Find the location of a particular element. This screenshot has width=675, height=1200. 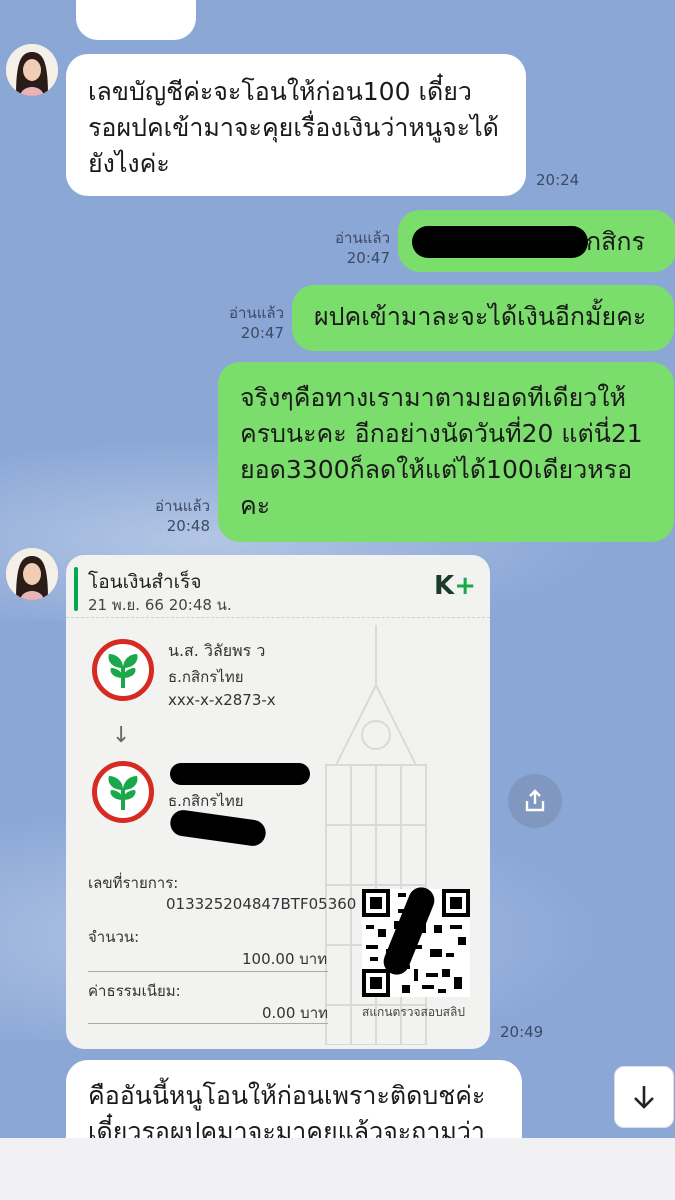

fee-value: 0.00 บาท is located at coordinates (295, 1013).